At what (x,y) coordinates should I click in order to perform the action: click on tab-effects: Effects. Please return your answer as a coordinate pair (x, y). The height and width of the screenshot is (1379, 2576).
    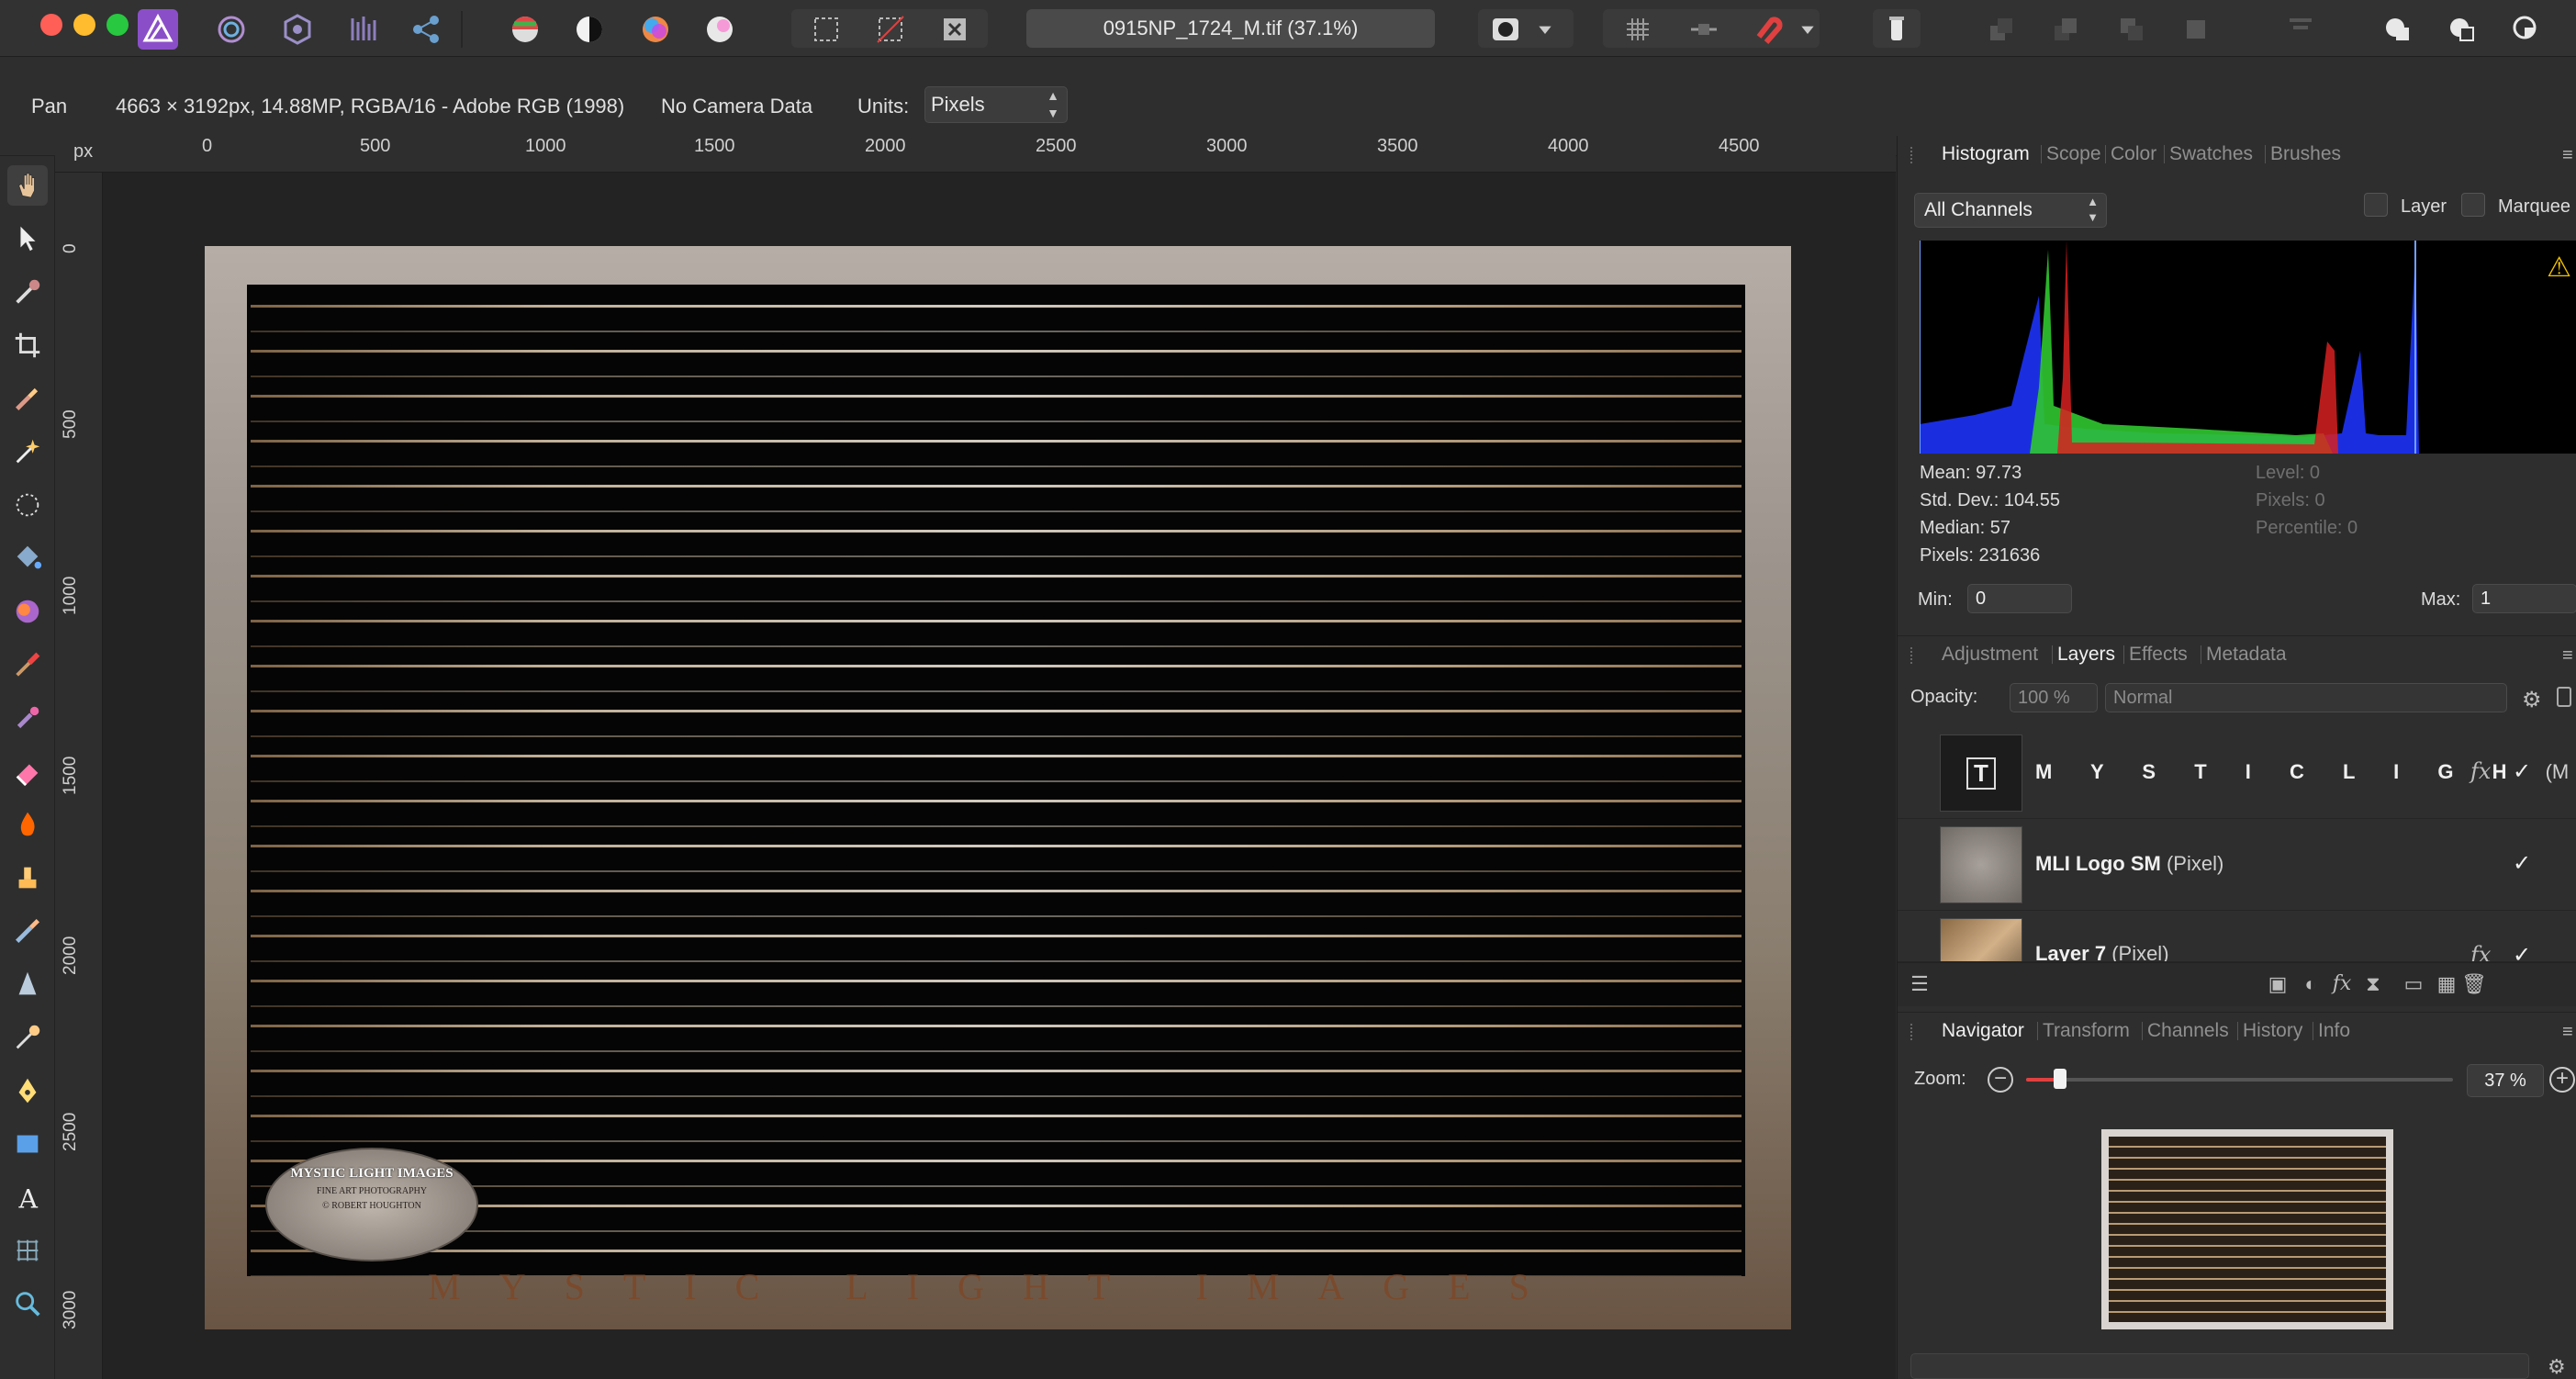
    Looking at the image, I should click on (2158, 655).